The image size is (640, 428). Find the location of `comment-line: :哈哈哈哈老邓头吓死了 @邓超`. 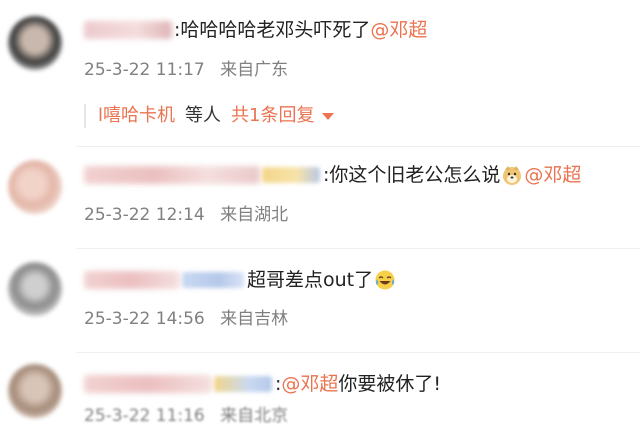

comment-line: :哈哈哈哈老邓头吓死了 @邓超 is located at coordinates (255, 30).